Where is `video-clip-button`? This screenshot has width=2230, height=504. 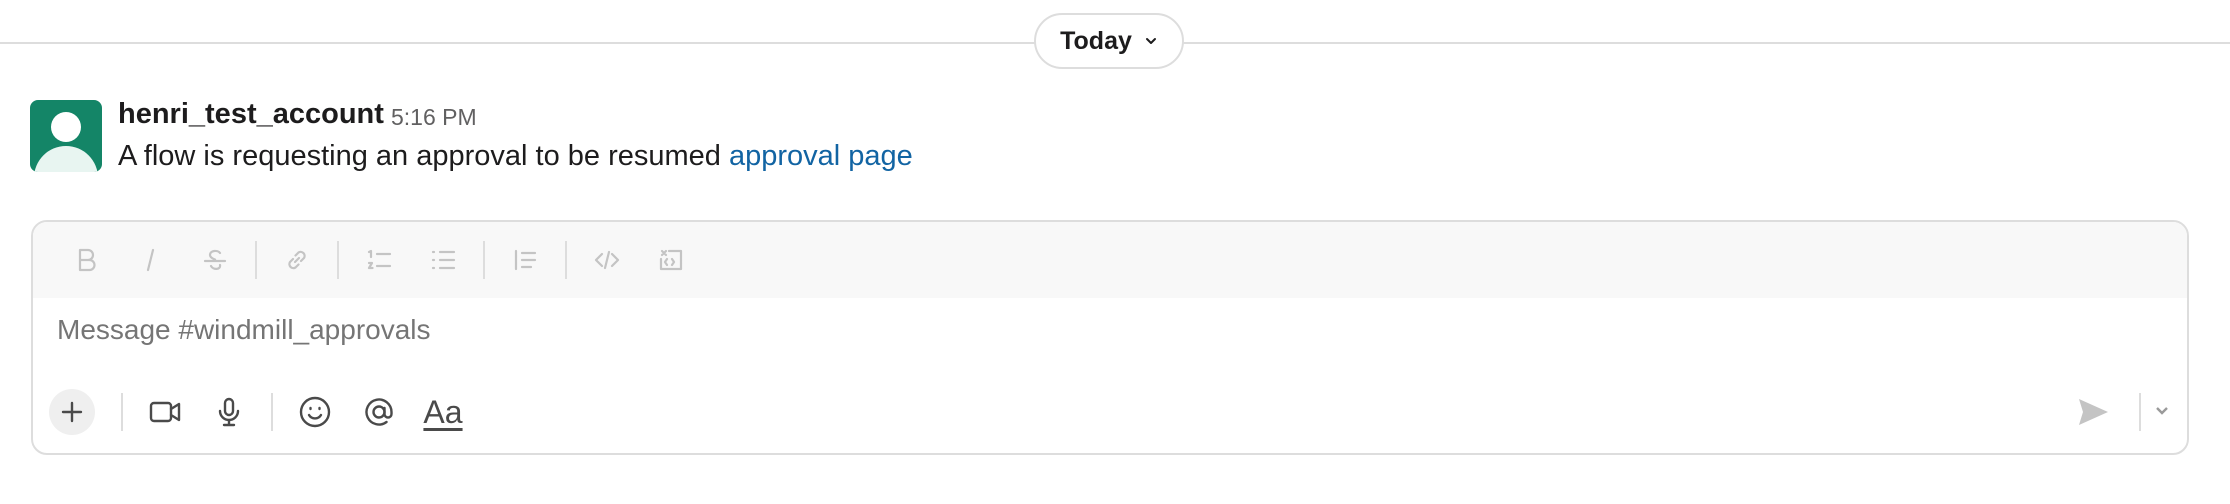
video-clip-button is located at coordinates (165, 412).